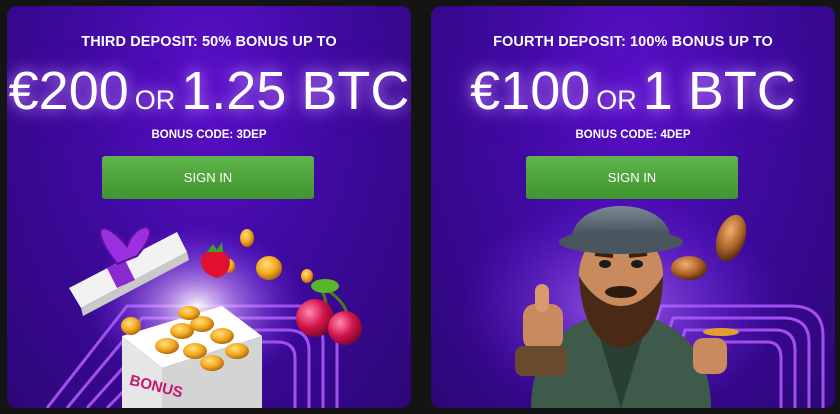 Image resolution: width=840 pixels, height=414 pixels. I want to click on cherries, so click(329, 312).